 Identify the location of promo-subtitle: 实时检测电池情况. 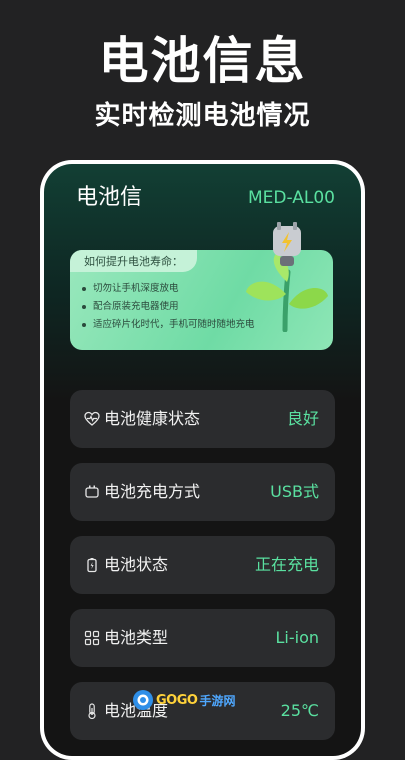
(202, 116).